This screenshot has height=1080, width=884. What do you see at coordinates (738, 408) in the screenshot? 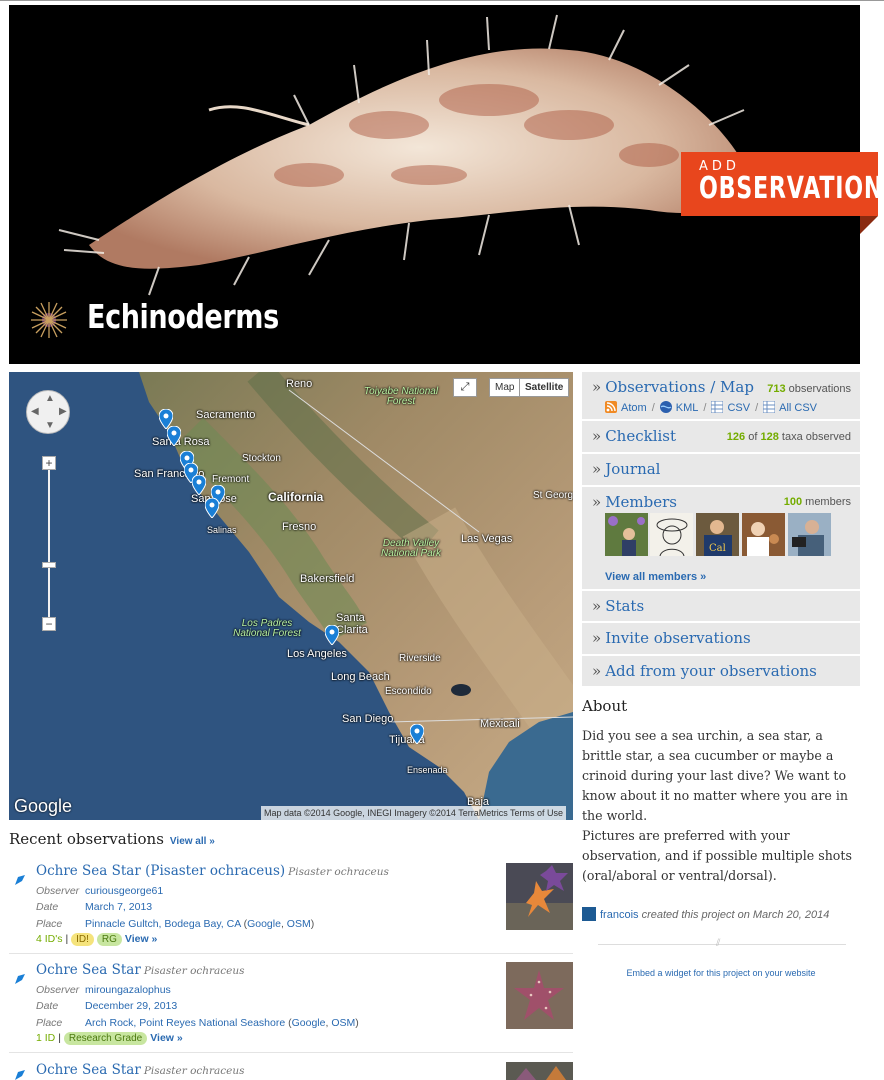
I see `csv-link: CSV` at bounding box center [738, 408].